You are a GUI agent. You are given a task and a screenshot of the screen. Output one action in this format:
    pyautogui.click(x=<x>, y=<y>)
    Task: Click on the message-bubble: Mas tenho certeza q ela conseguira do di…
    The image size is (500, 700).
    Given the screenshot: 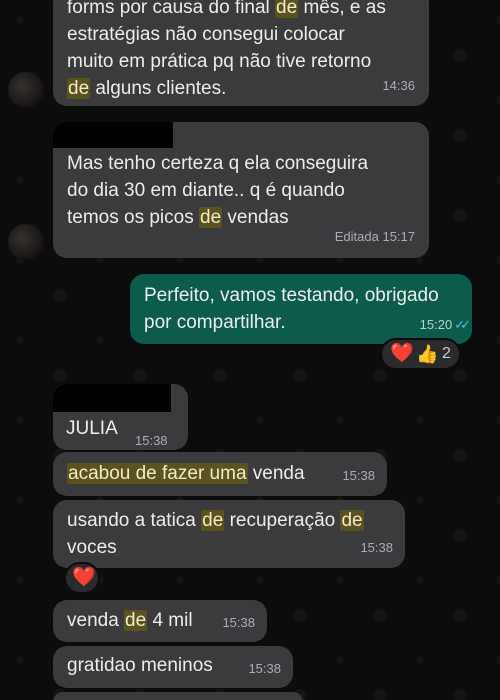 What is the action you would take?
    pyautogui.click(x=241, y=190)
    